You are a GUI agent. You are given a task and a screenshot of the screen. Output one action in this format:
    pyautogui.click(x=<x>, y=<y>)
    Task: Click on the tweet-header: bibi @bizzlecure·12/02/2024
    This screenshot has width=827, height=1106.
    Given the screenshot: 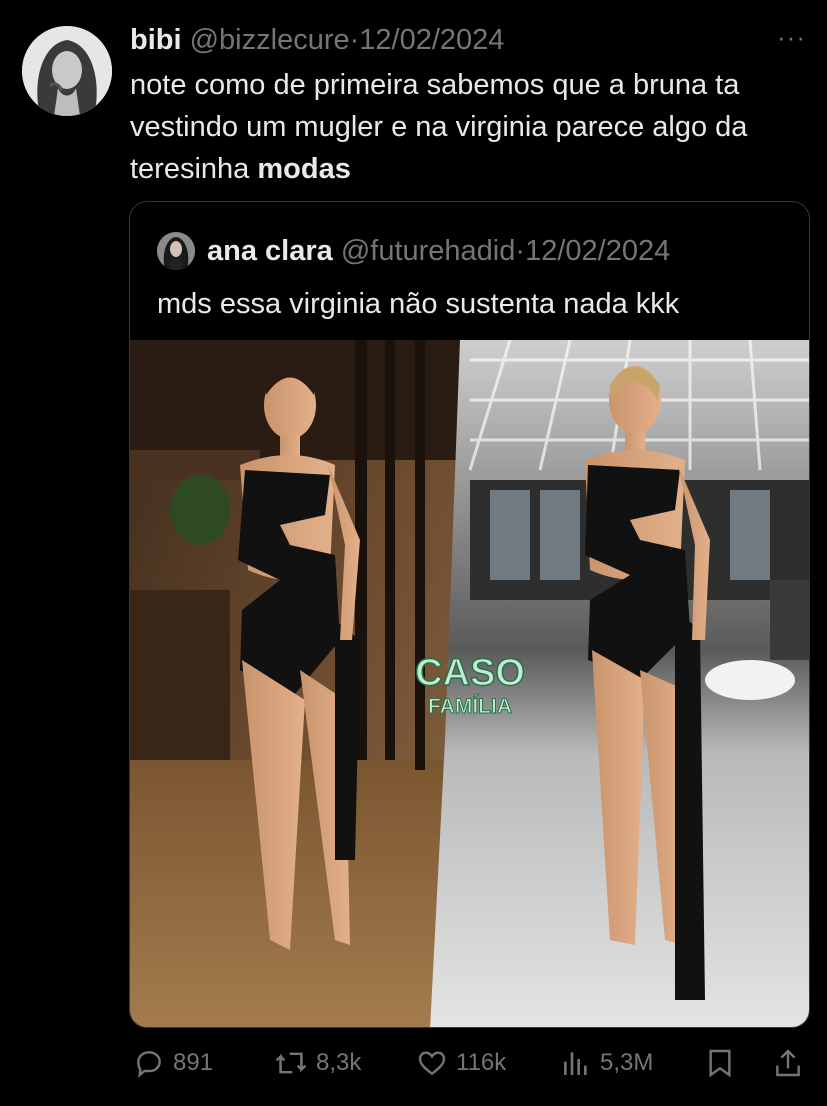 What is the action you would take?
    pyautogui.click(x=317, y=40)
    